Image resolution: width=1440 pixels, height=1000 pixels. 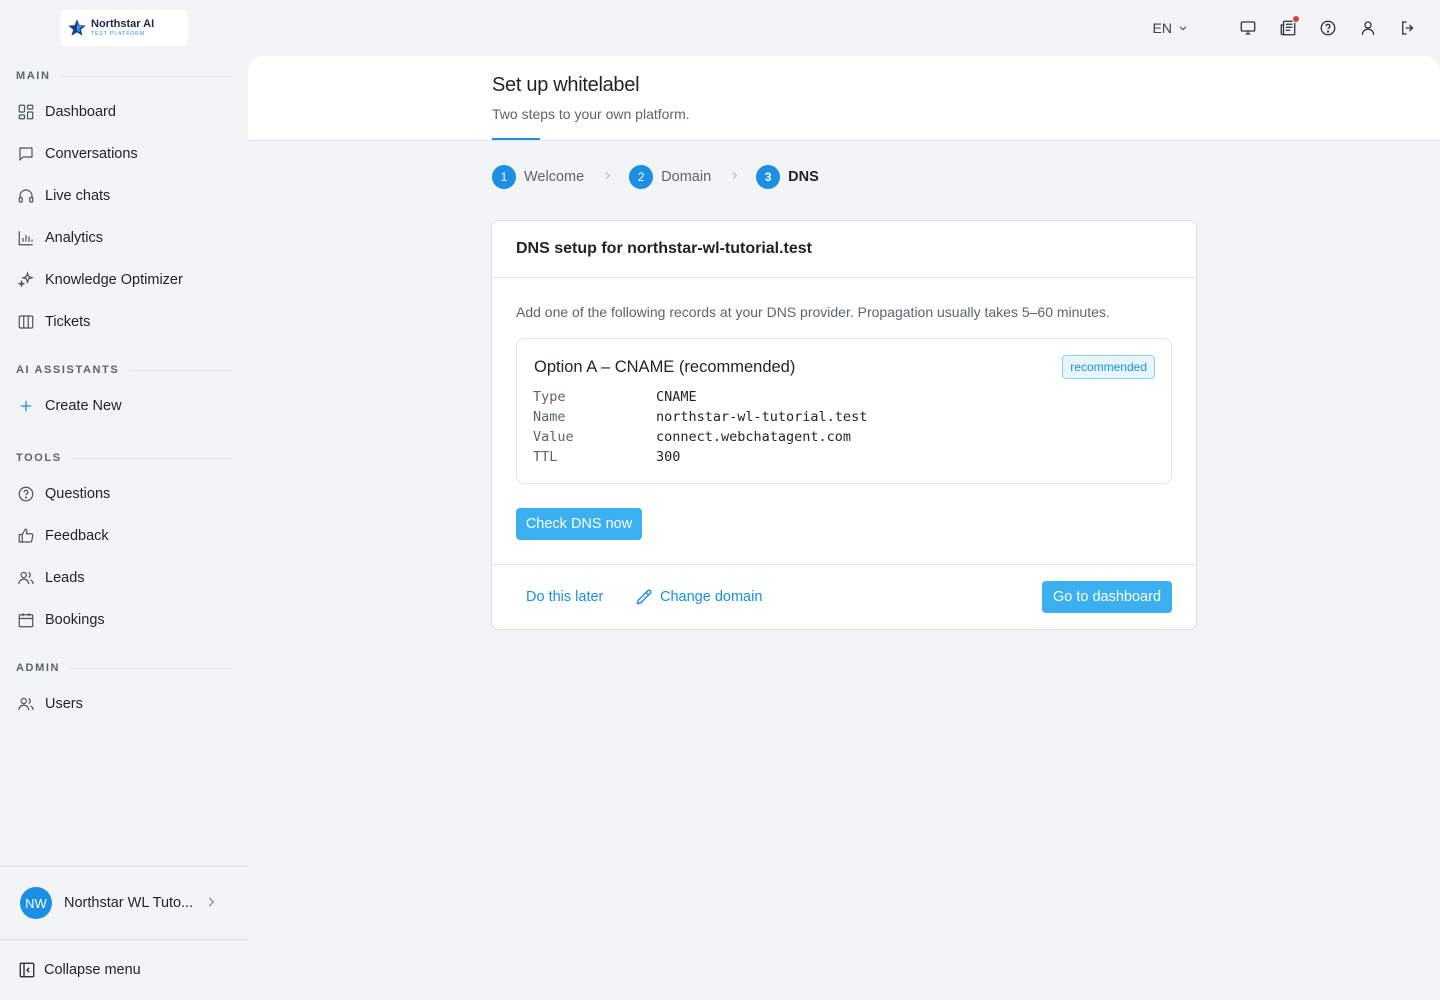 What do you see at coordinates (123, 24) in the screenshot?
I see `brand-name: Northstar AI` at bounding box center [123, 24].